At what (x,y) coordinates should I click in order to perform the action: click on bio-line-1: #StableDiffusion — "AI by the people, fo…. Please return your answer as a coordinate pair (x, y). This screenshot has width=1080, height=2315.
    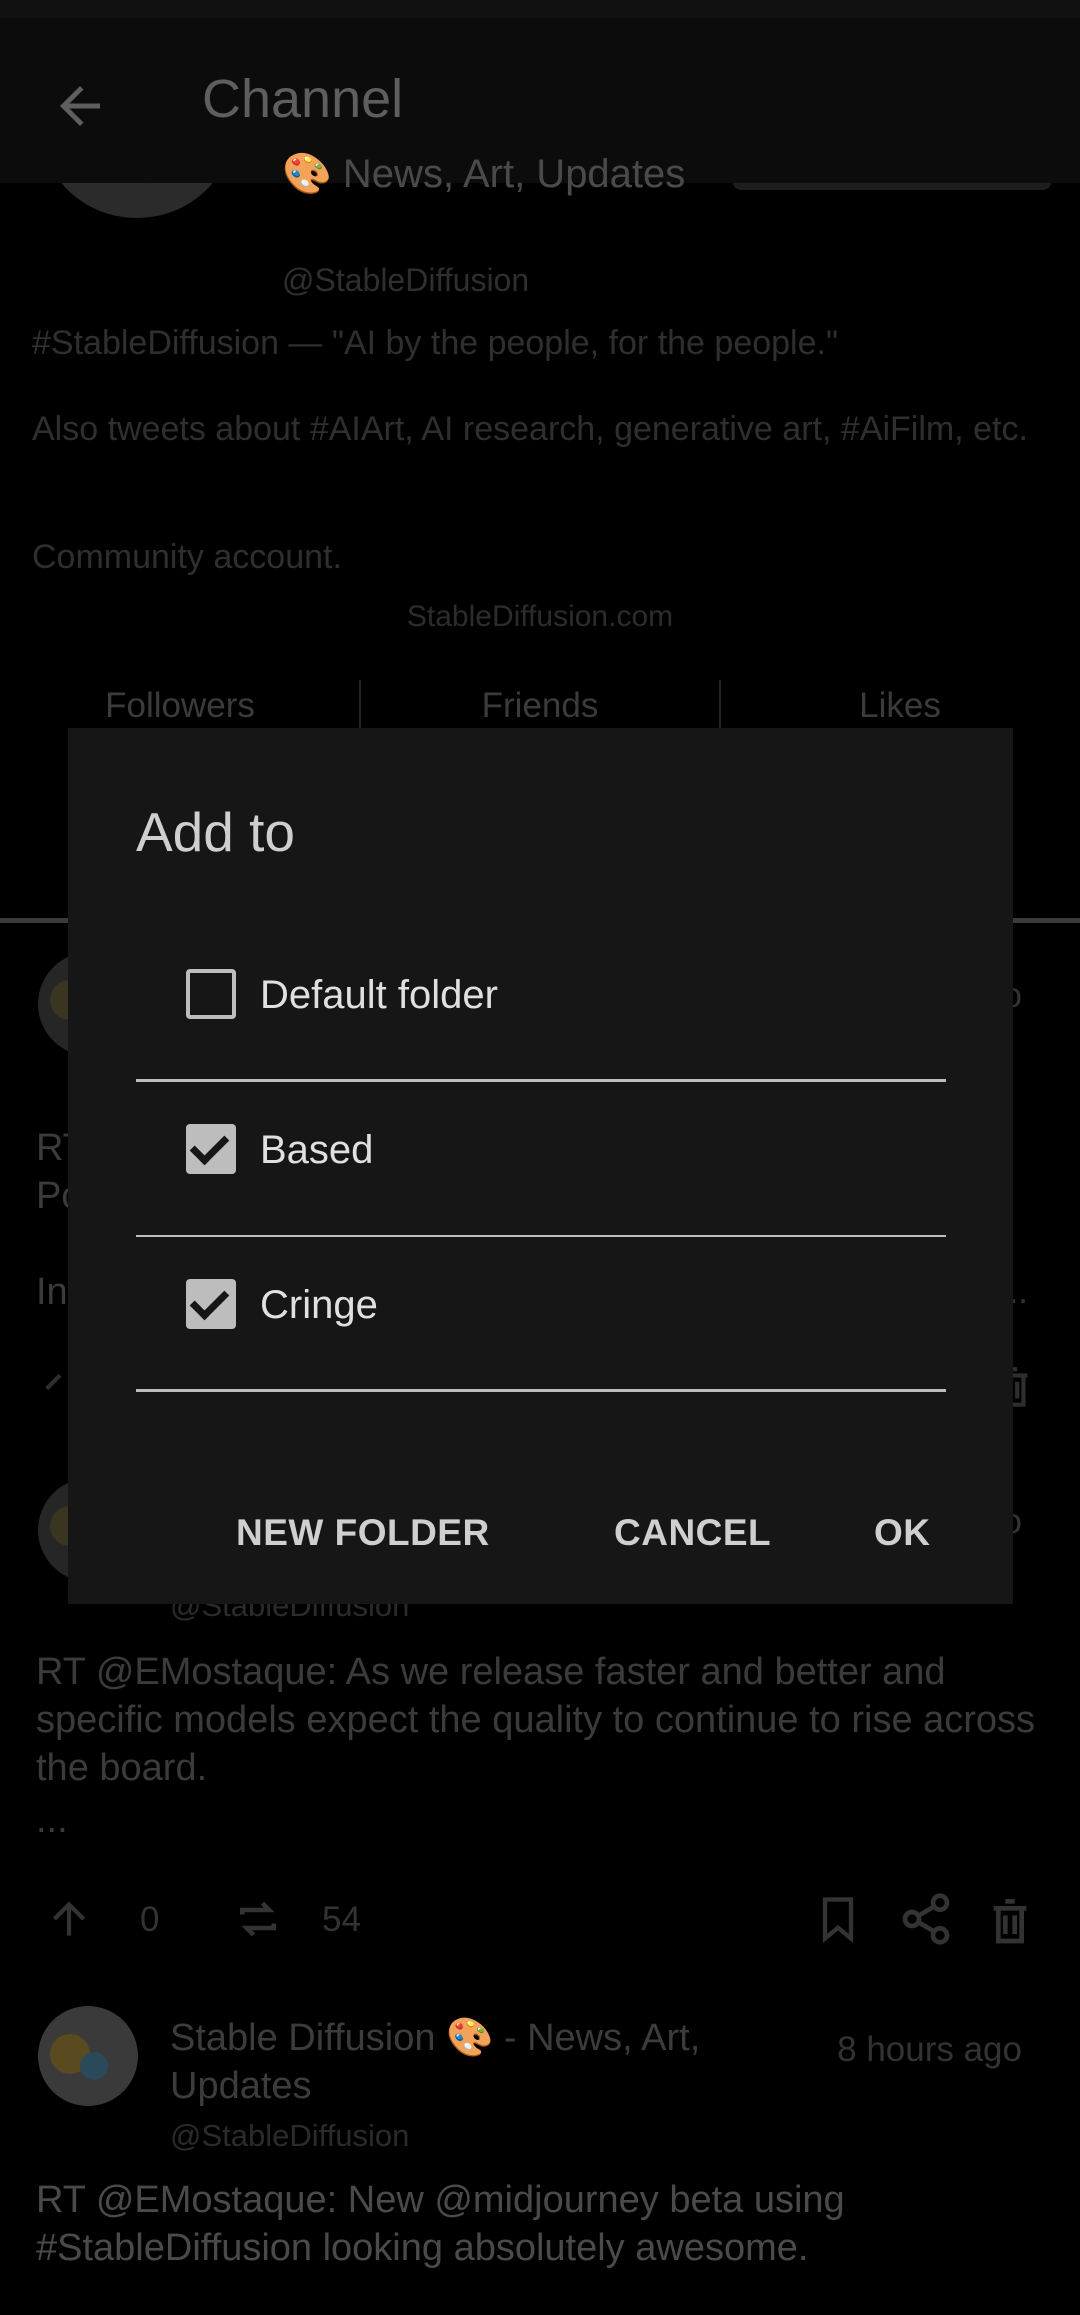
    Looking at the image, I should click on (435, 343).